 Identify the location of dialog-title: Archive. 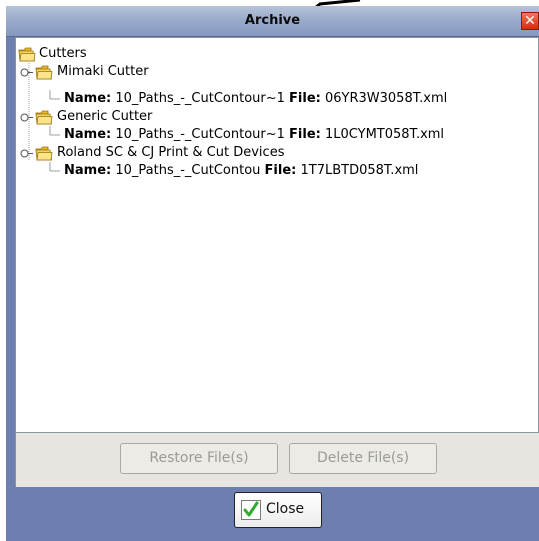
(272, 20).